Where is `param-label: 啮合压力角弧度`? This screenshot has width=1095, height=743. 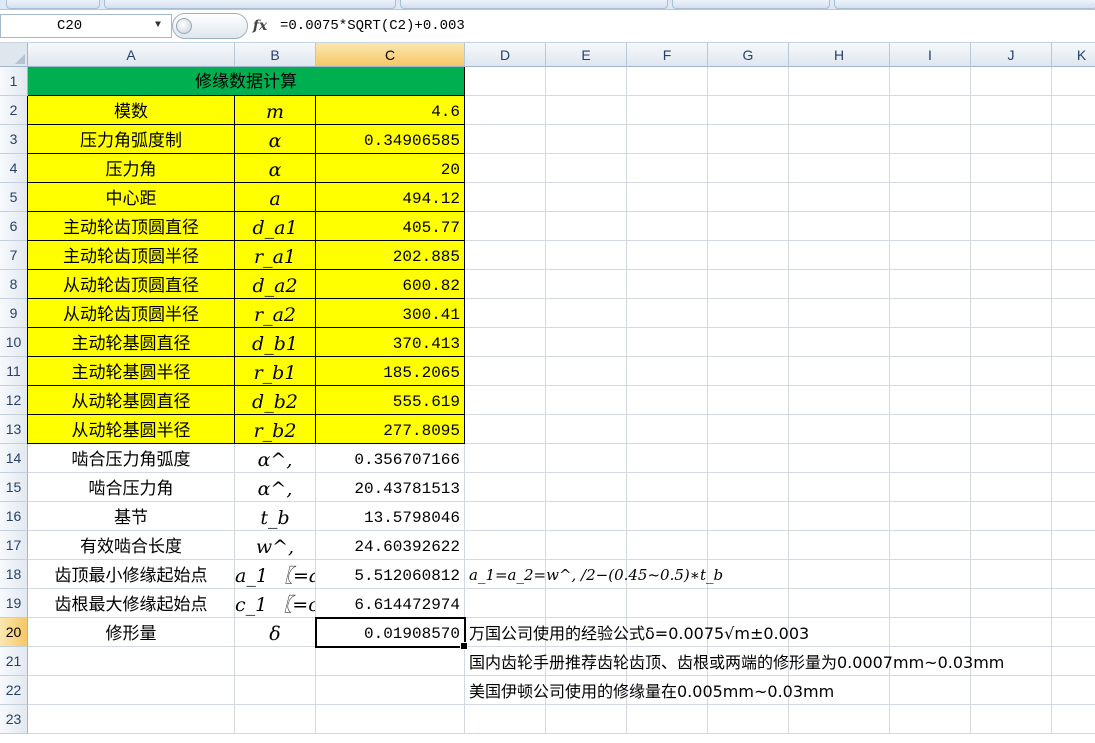 param-label: 啮合压力角弧度 is located at coordinates (131, 458).